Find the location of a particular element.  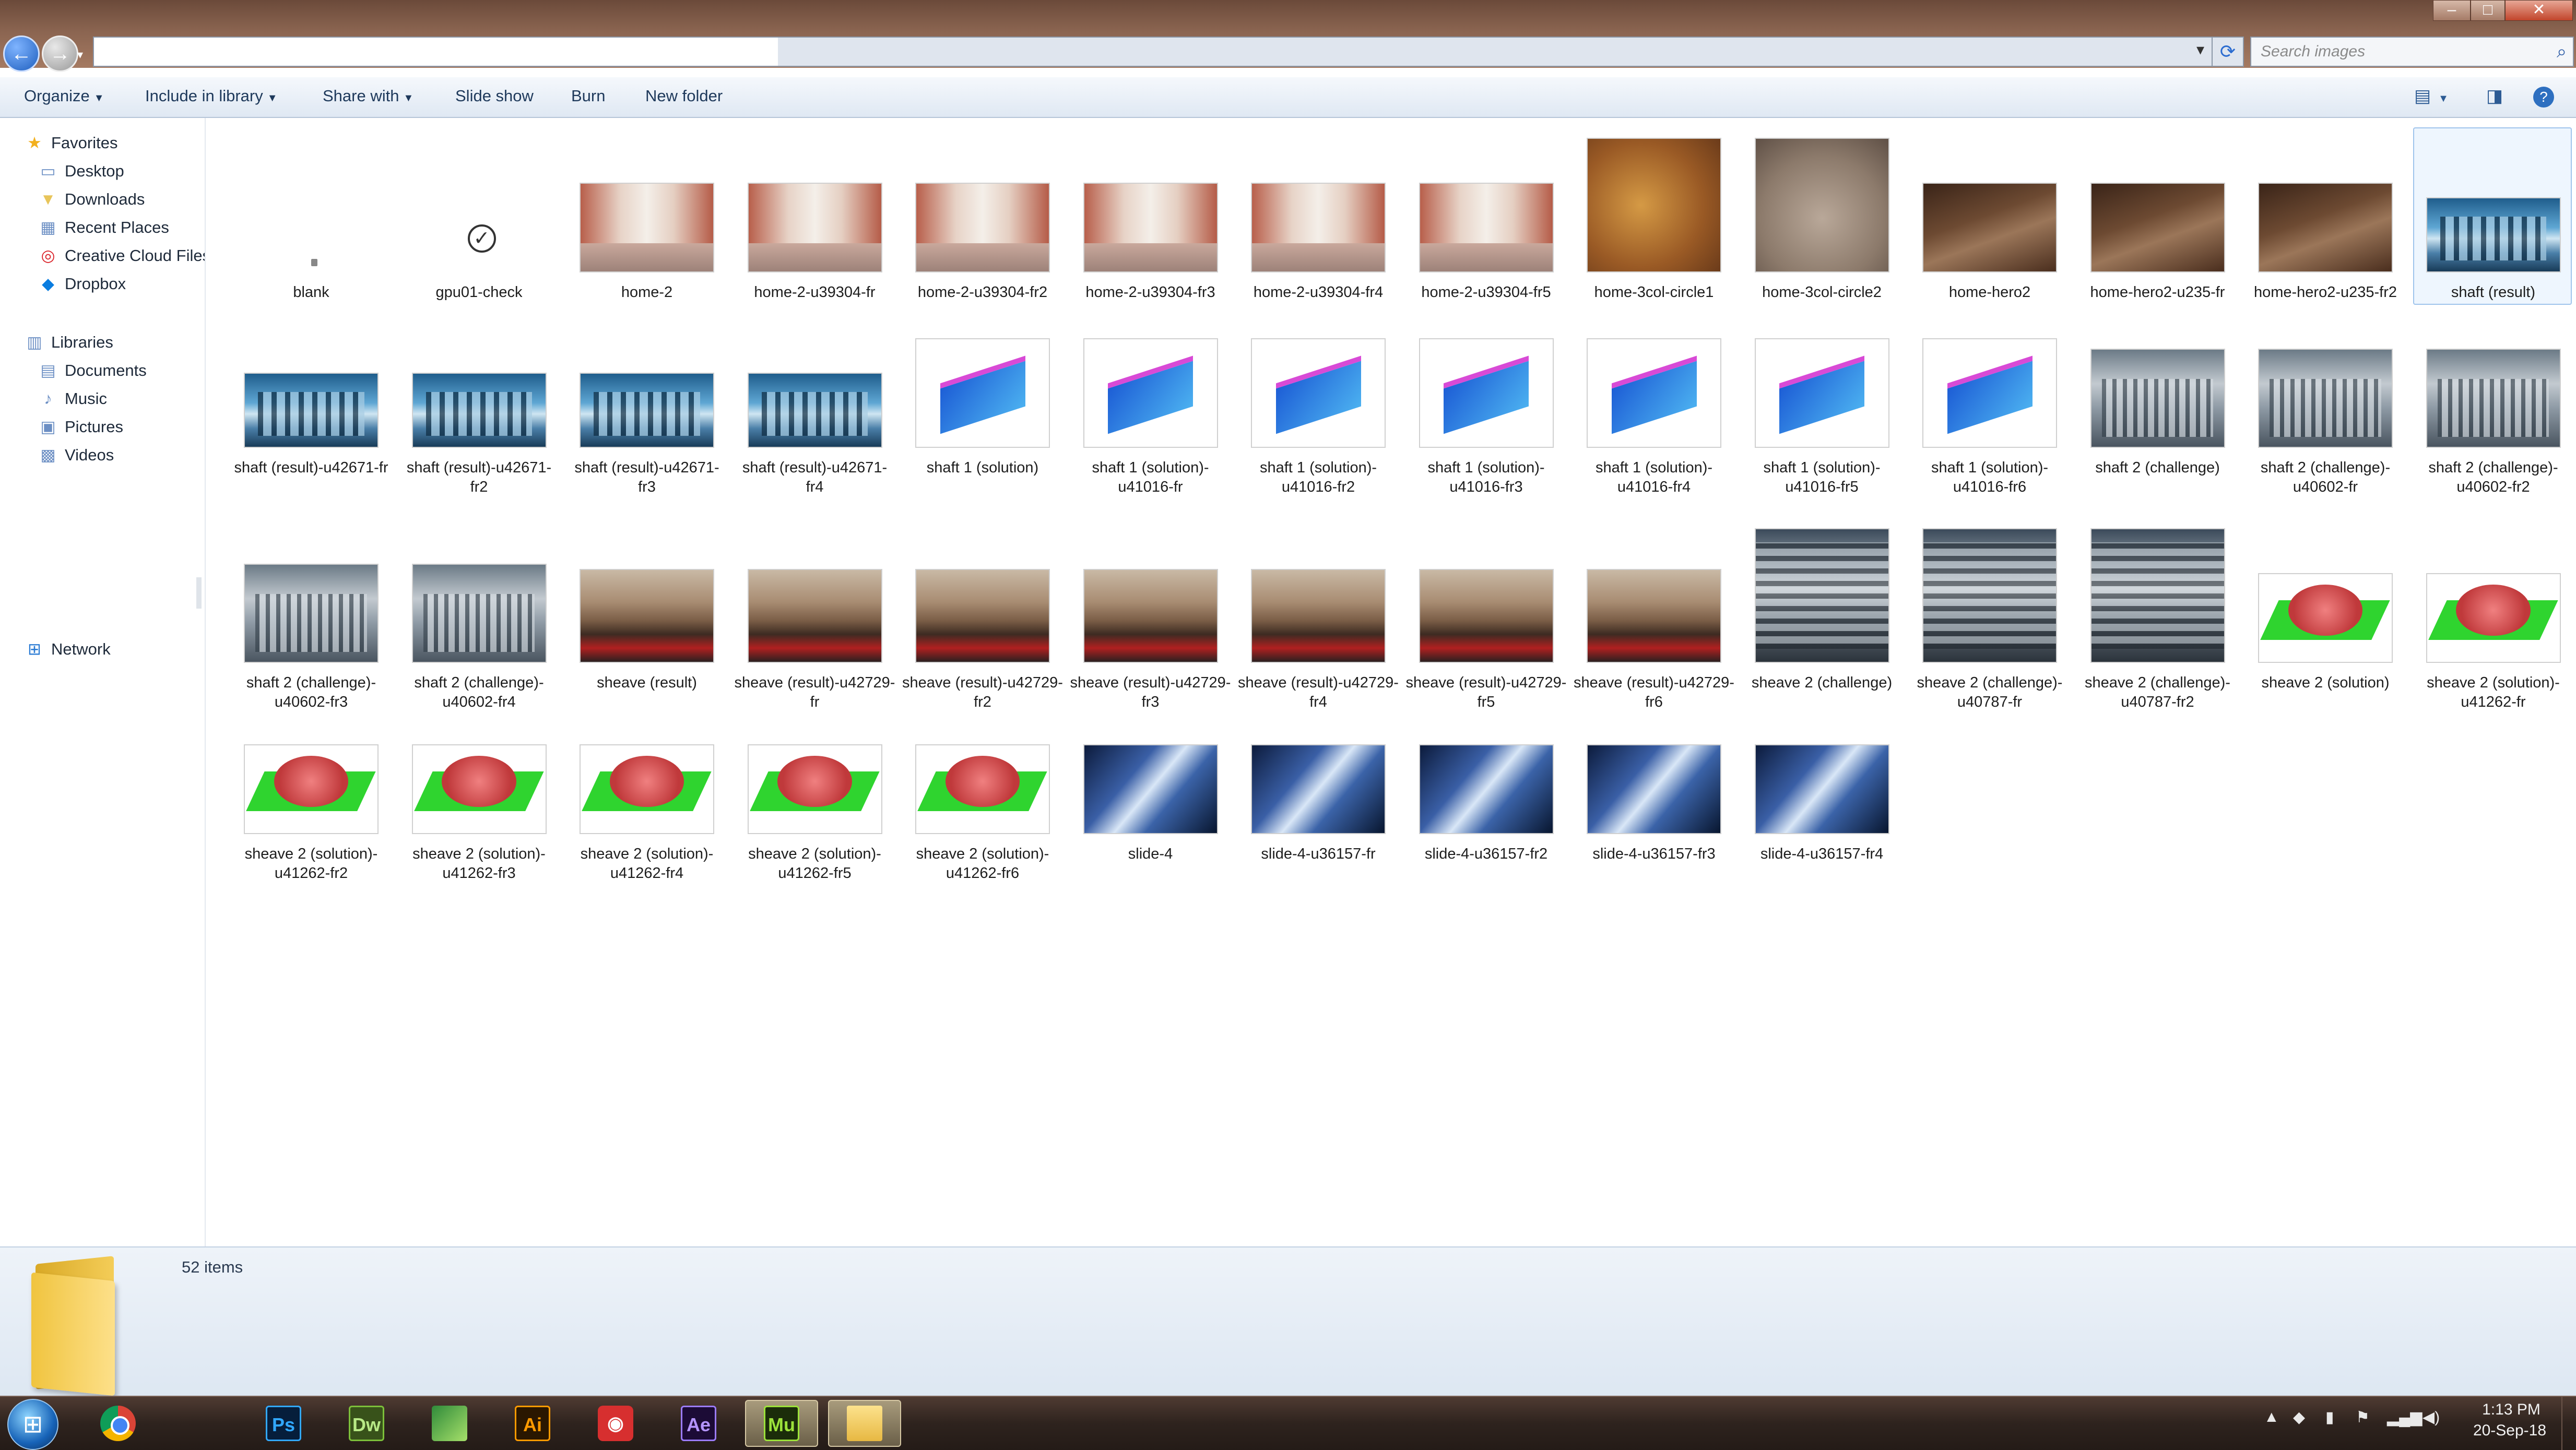

recent-pages-dropdown: ▾ is located at coordinates (80, 55).